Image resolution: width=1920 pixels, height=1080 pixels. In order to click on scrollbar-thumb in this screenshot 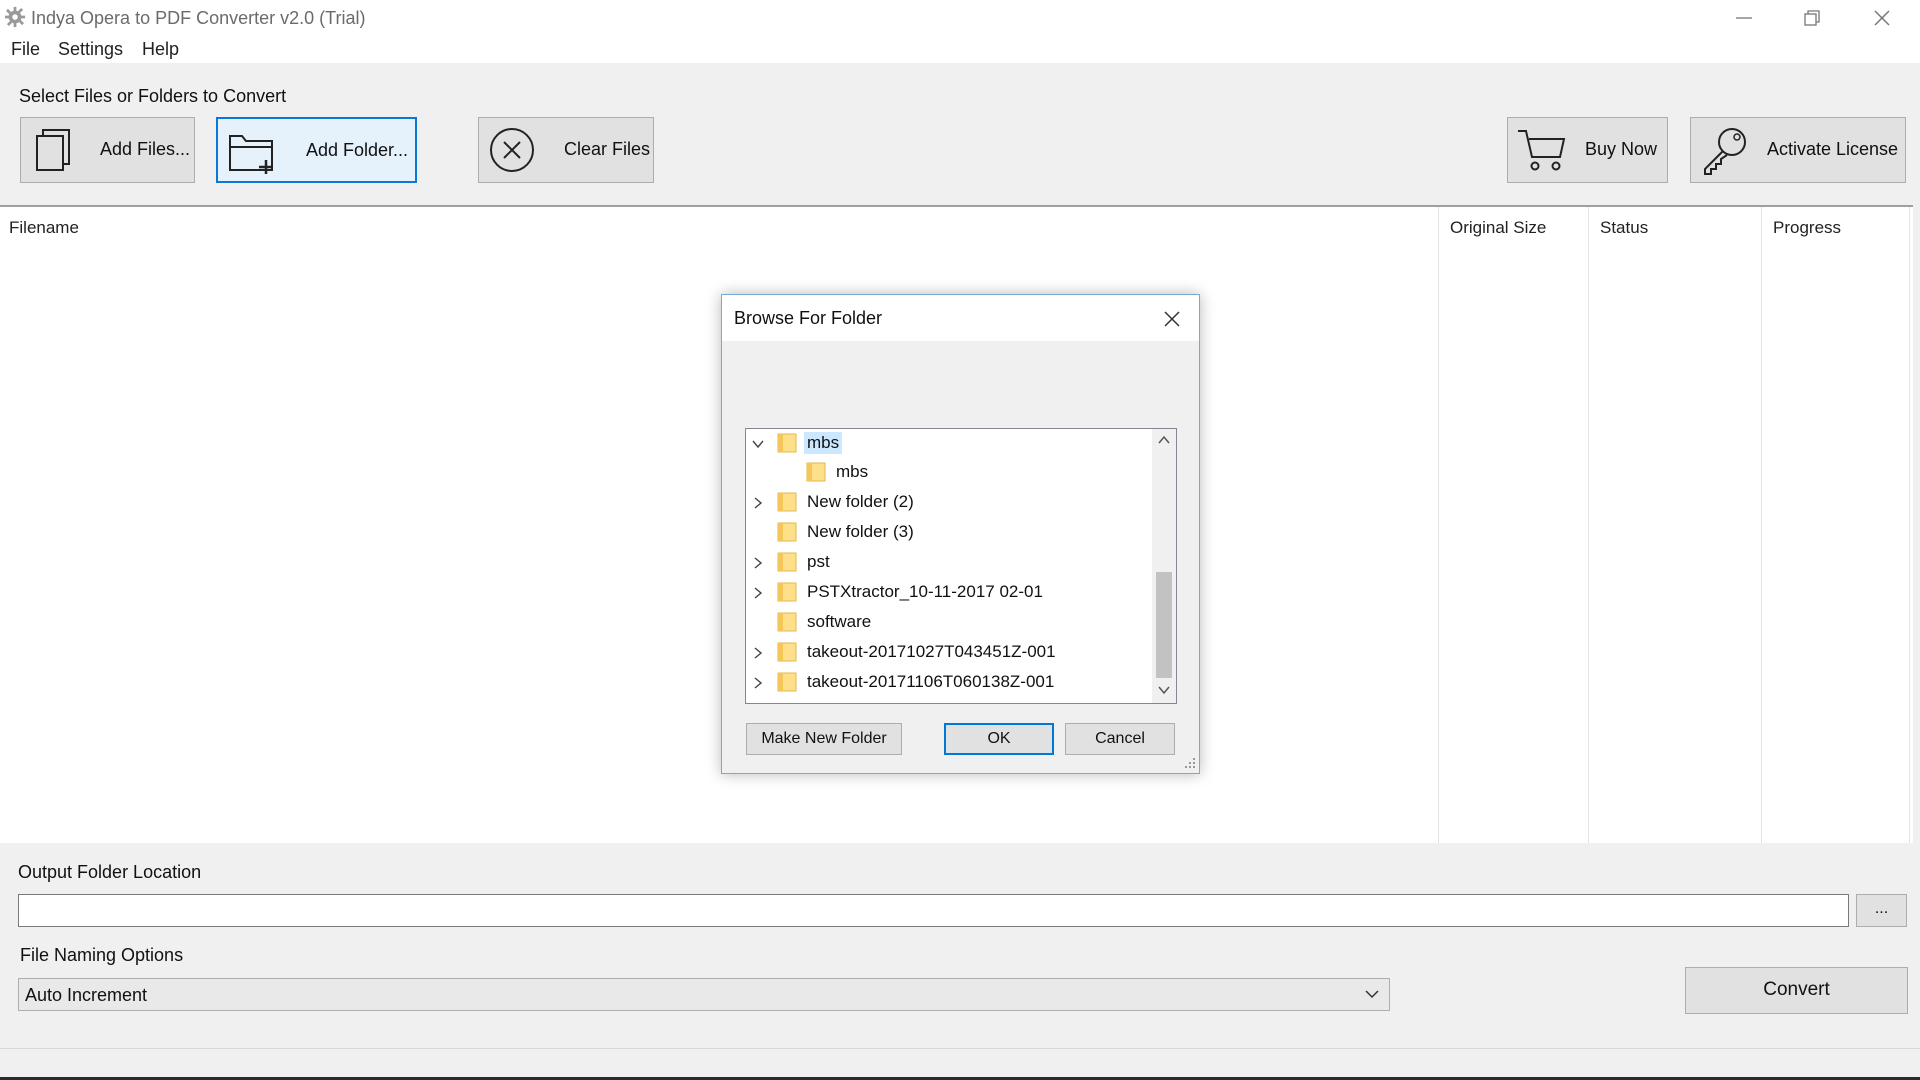, I will do `click(1164, 625)`.